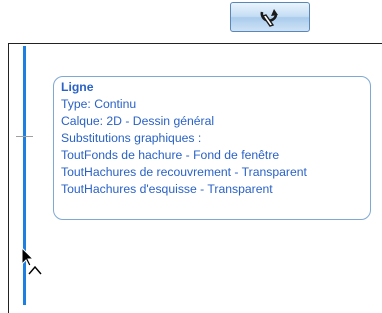 This screenshot has width=382, height=313. I want to click on substitution-item: ToutHachures d'esquisse - Transparent, so click(167, 189).